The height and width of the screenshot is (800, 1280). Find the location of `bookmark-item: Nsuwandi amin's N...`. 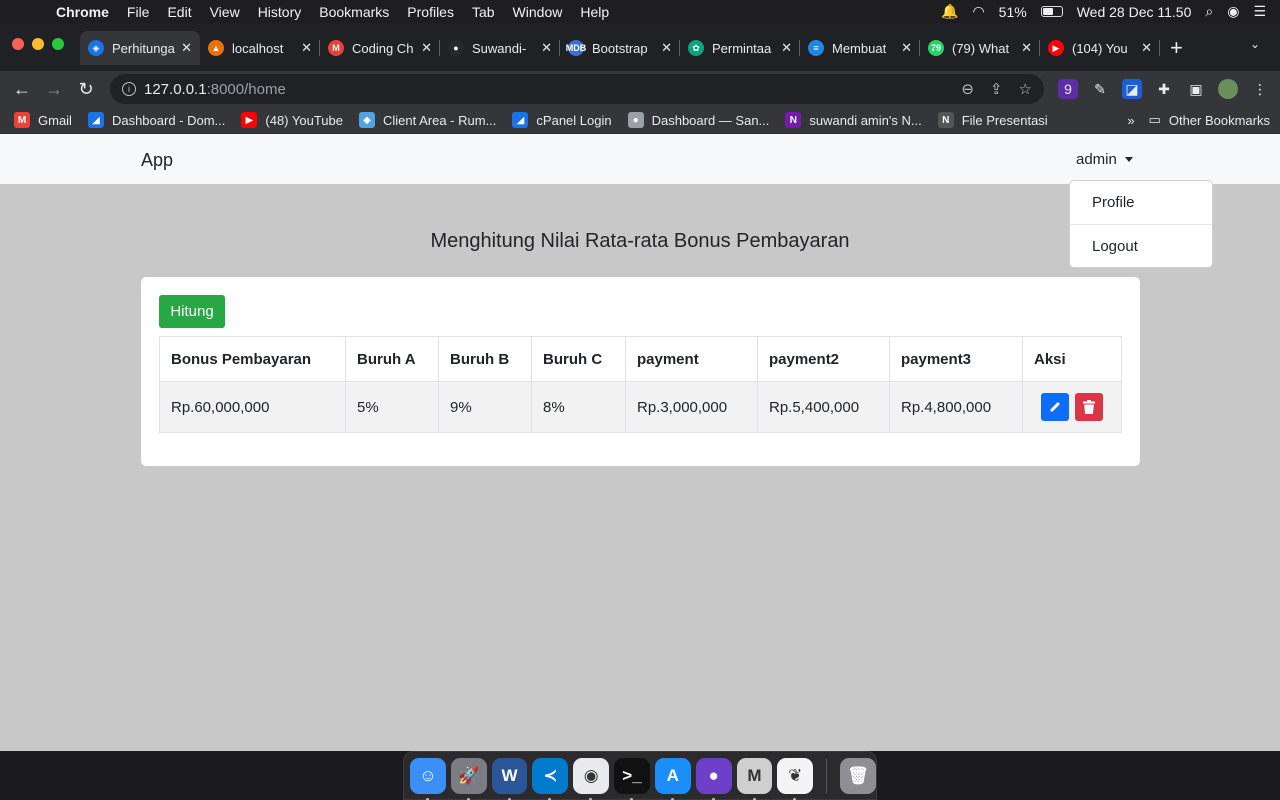

bookmark-item: Nsuwandi amin's N... is located at coordinates (853, 120).